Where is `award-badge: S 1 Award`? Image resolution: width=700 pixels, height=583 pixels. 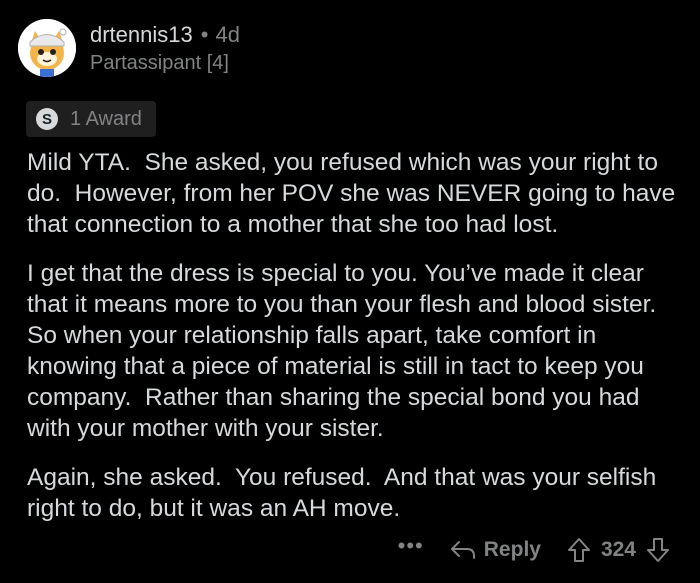
award-badge: S 1 Award is located at coordinates (91, 119).